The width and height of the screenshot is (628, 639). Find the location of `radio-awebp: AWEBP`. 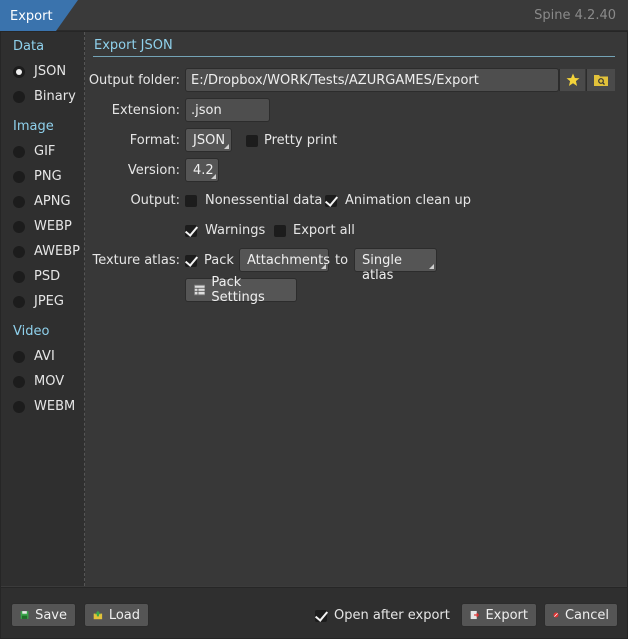

radio-awebp: AWEBP is located at coordinates (46, 251).